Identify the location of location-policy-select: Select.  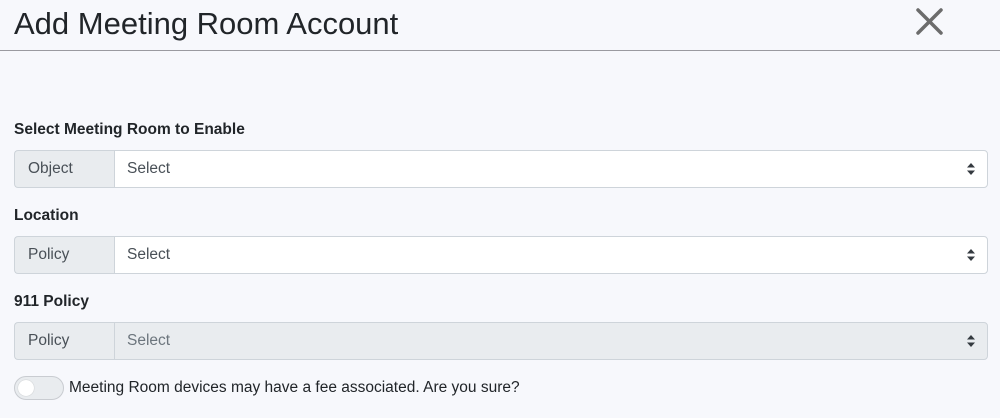
(551, 255).